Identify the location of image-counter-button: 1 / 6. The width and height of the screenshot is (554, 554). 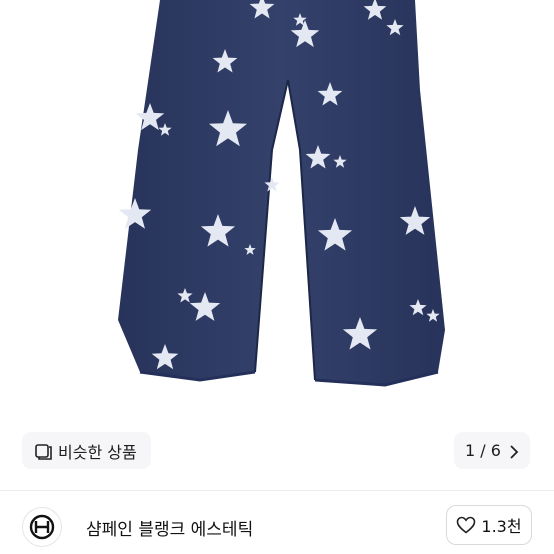
(492, 450).